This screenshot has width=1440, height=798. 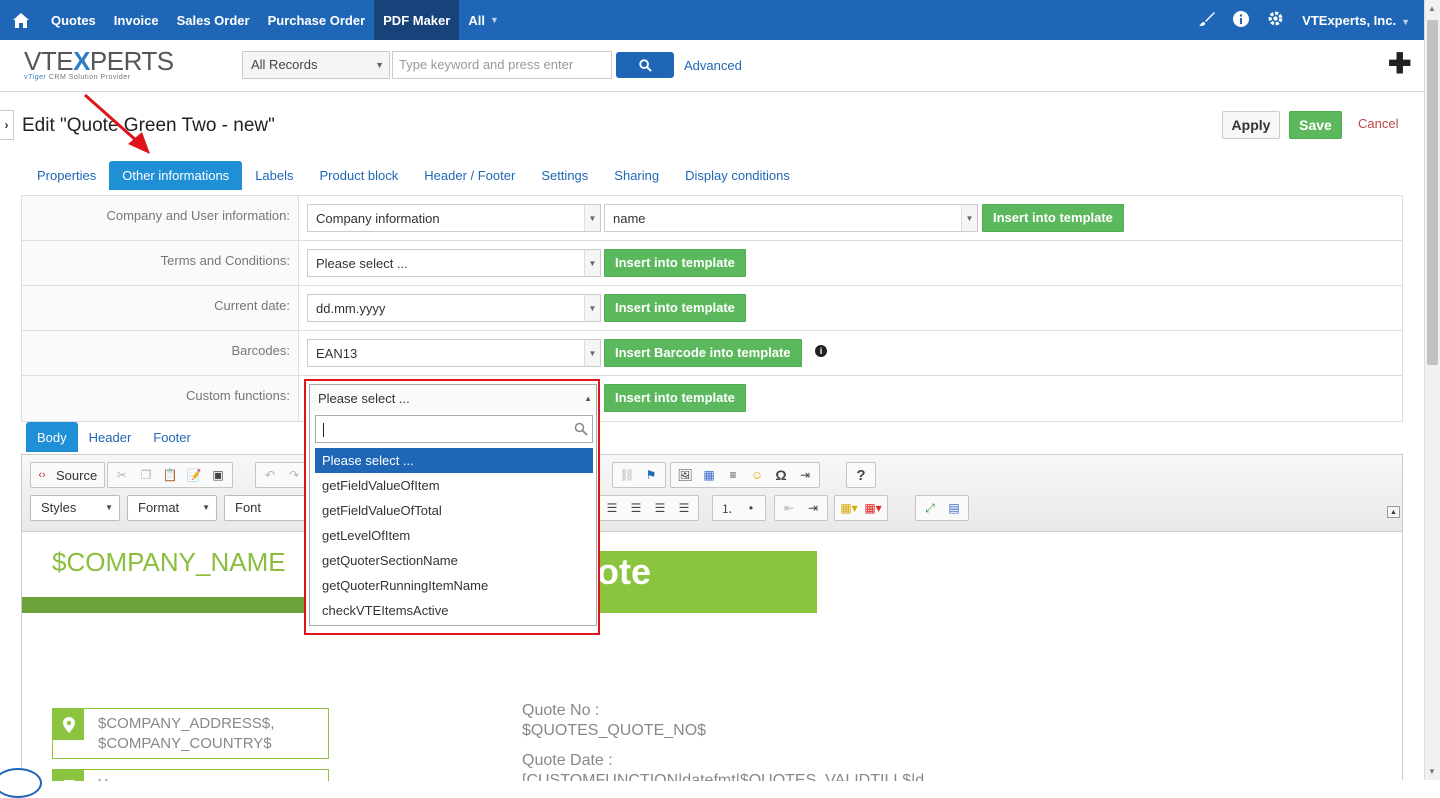 I want to click on account-menu: VTExperts, Inc. ▼, so click(x=1356, y=20).